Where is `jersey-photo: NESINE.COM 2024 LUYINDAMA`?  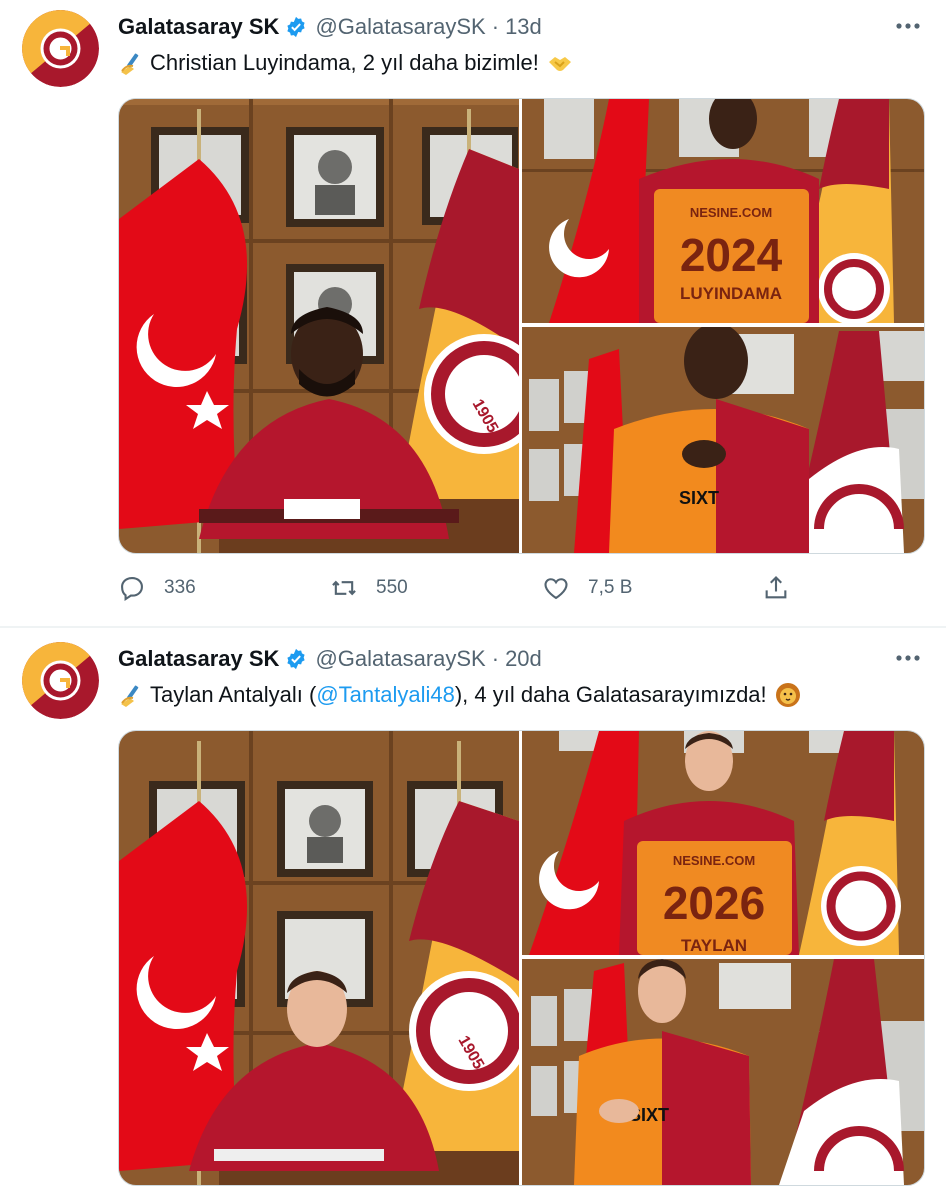 jersey-photo: NESINE.COM 2024 LUYINDAMA is located at coordinates (723, 212).